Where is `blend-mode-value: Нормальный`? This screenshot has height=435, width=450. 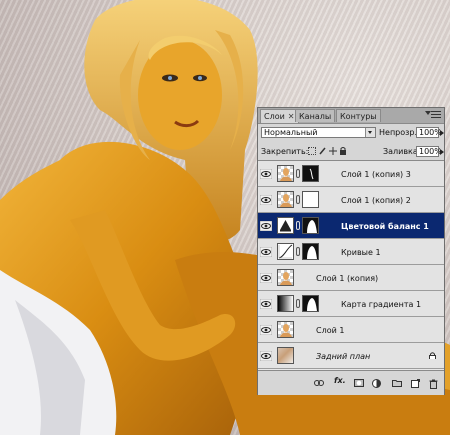
blend-mode-value: Нормальный is located at coordinates (291, 132).